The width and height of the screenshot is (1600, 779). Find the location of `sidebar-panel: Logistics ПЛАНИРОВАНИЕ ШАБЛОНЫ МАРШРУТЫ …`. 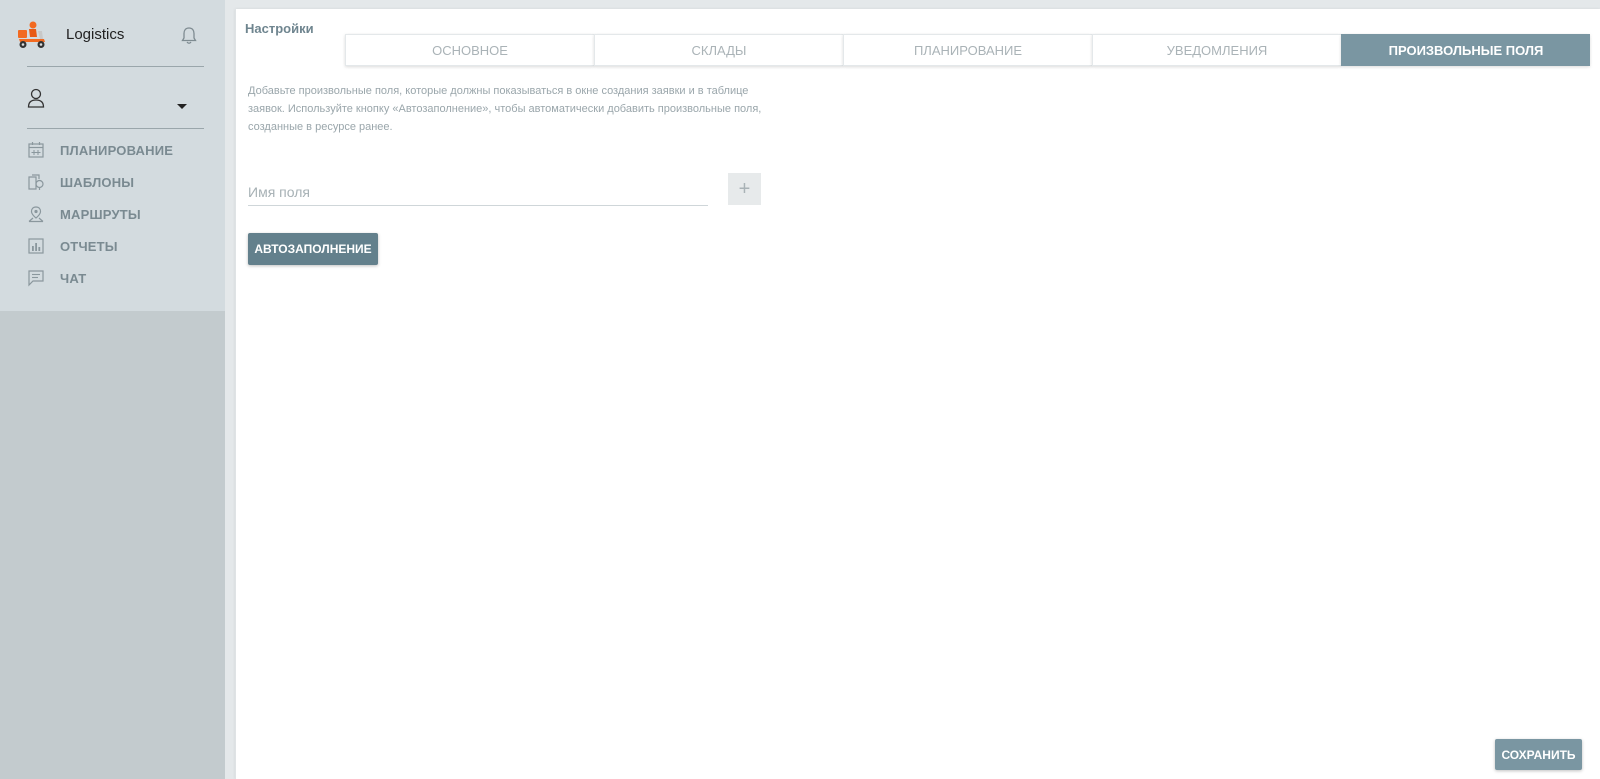

sidebar-panel: Logistics ПЛАНИРОВАНИЕ ШАБЛОНЫ МАРШРУТЫ … is located at coordinates (112, 155).